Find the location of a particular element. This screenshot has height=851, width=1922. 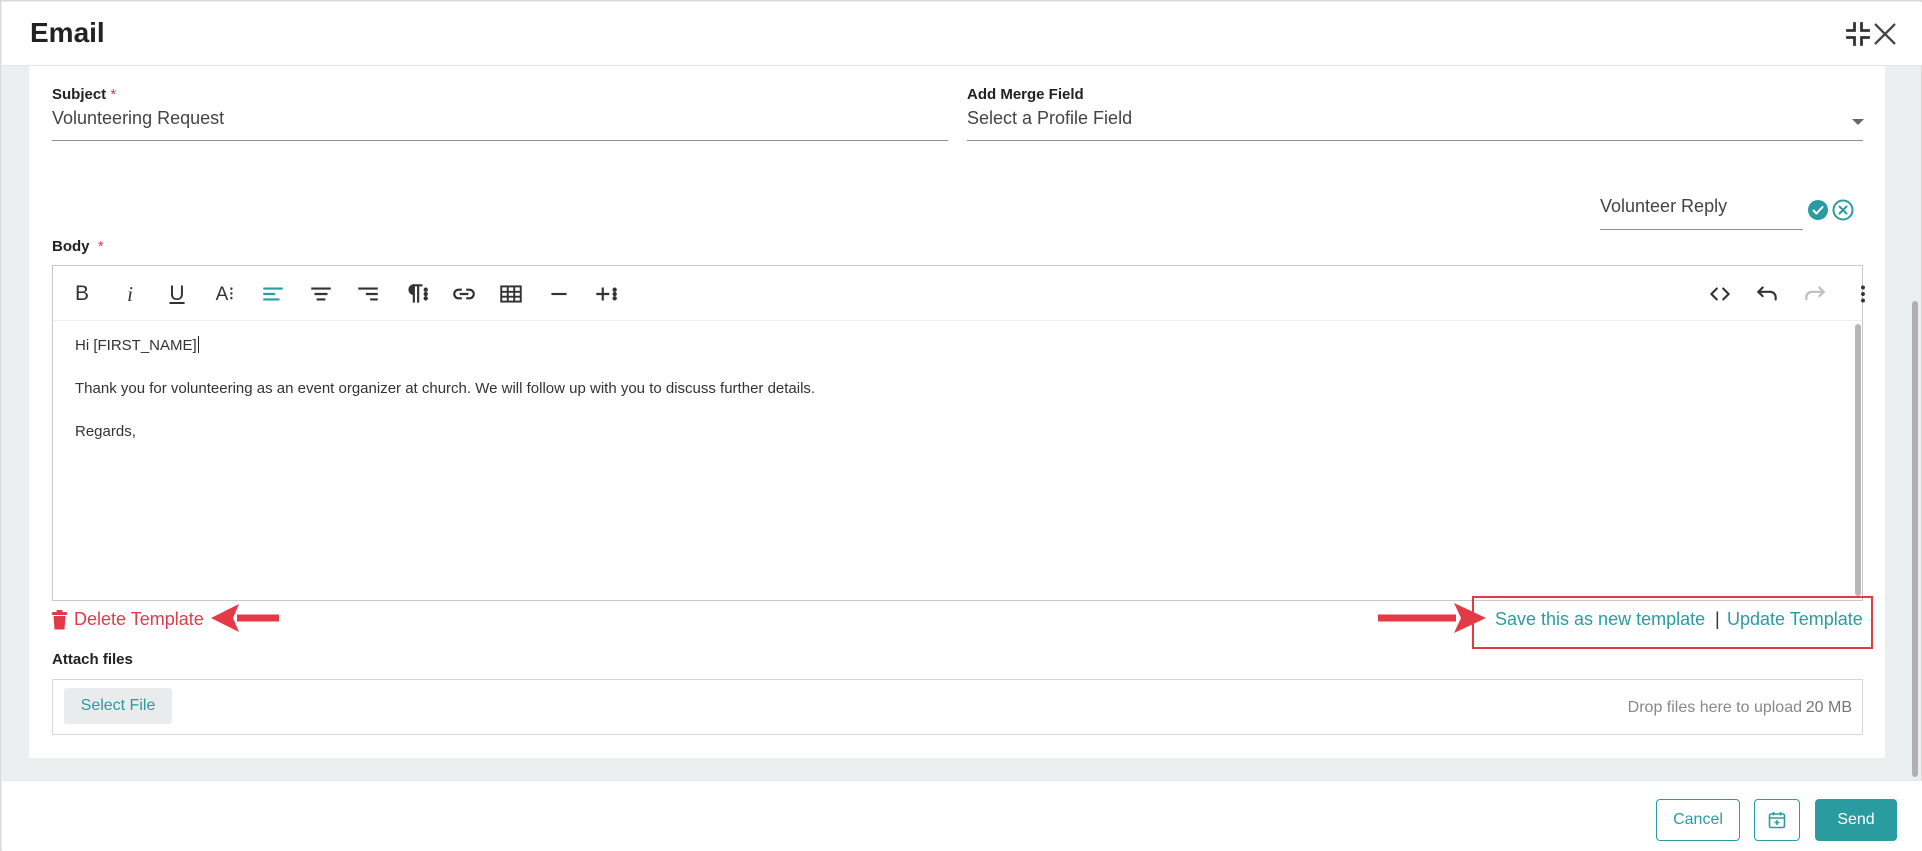

paragraph-icon is located at coordinates (416, 294).